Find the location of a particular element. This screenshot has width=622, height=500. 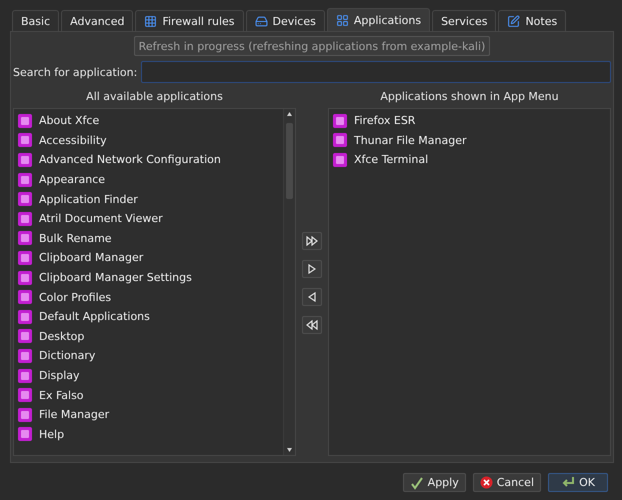

list-item: Xfce Terminal is located at coordinates (391, 159).